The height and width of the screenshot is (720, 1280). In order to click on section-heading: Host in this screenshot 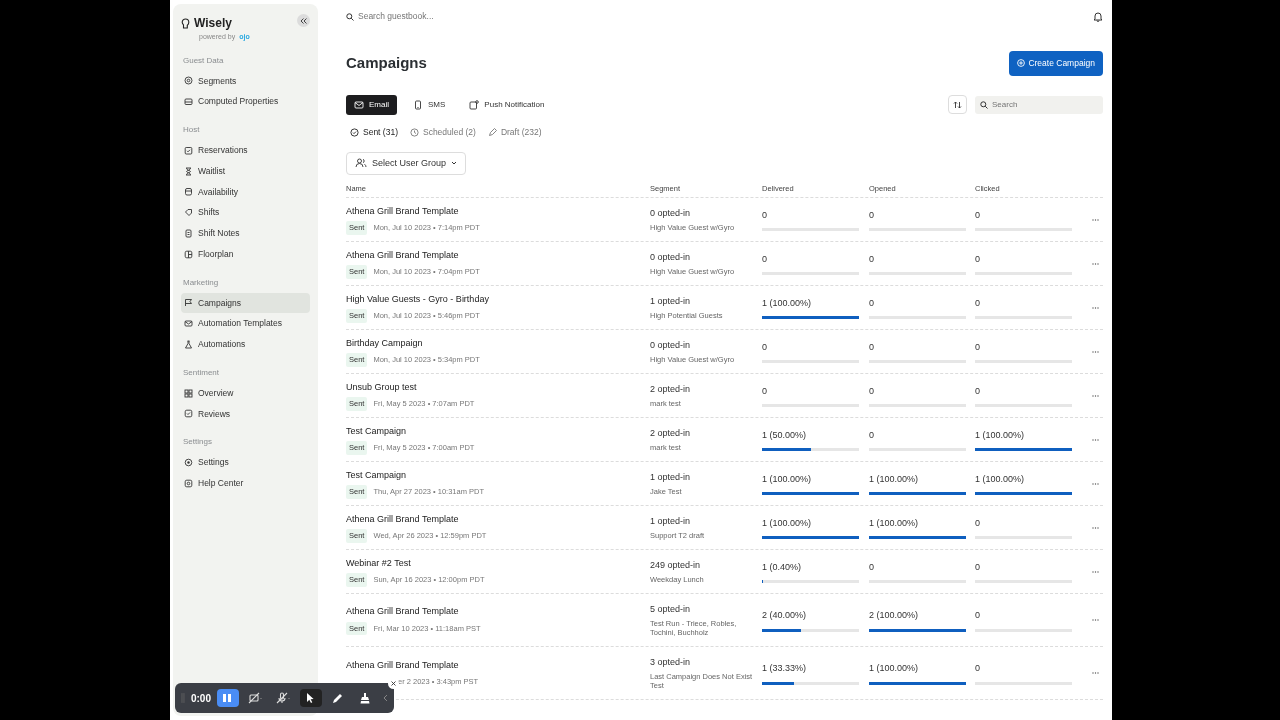, I will do `click(192, 130)`.